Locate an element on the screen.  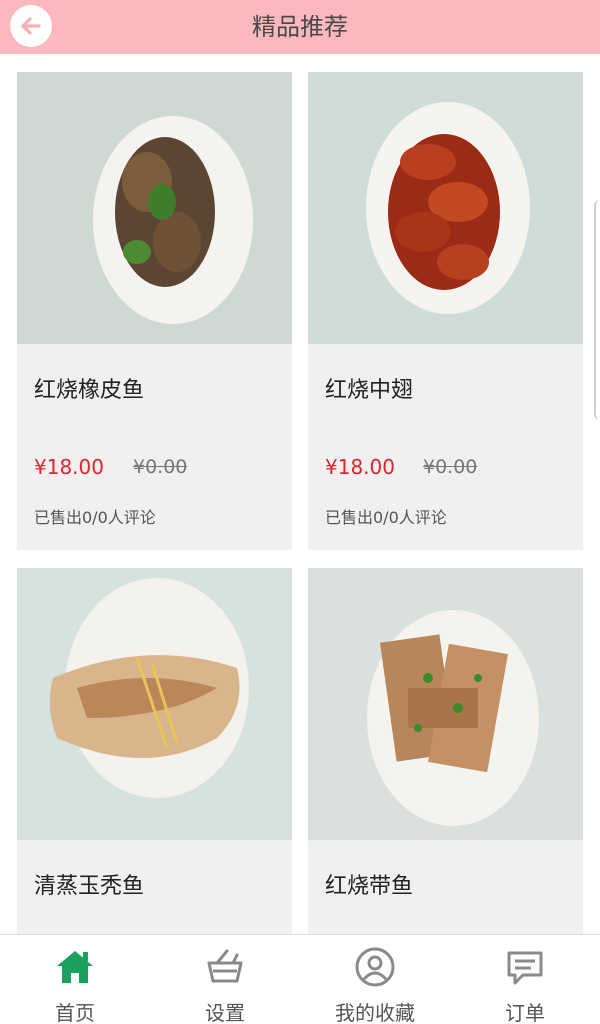
nav-label: 首页 is located at coordinates (75, 1012).